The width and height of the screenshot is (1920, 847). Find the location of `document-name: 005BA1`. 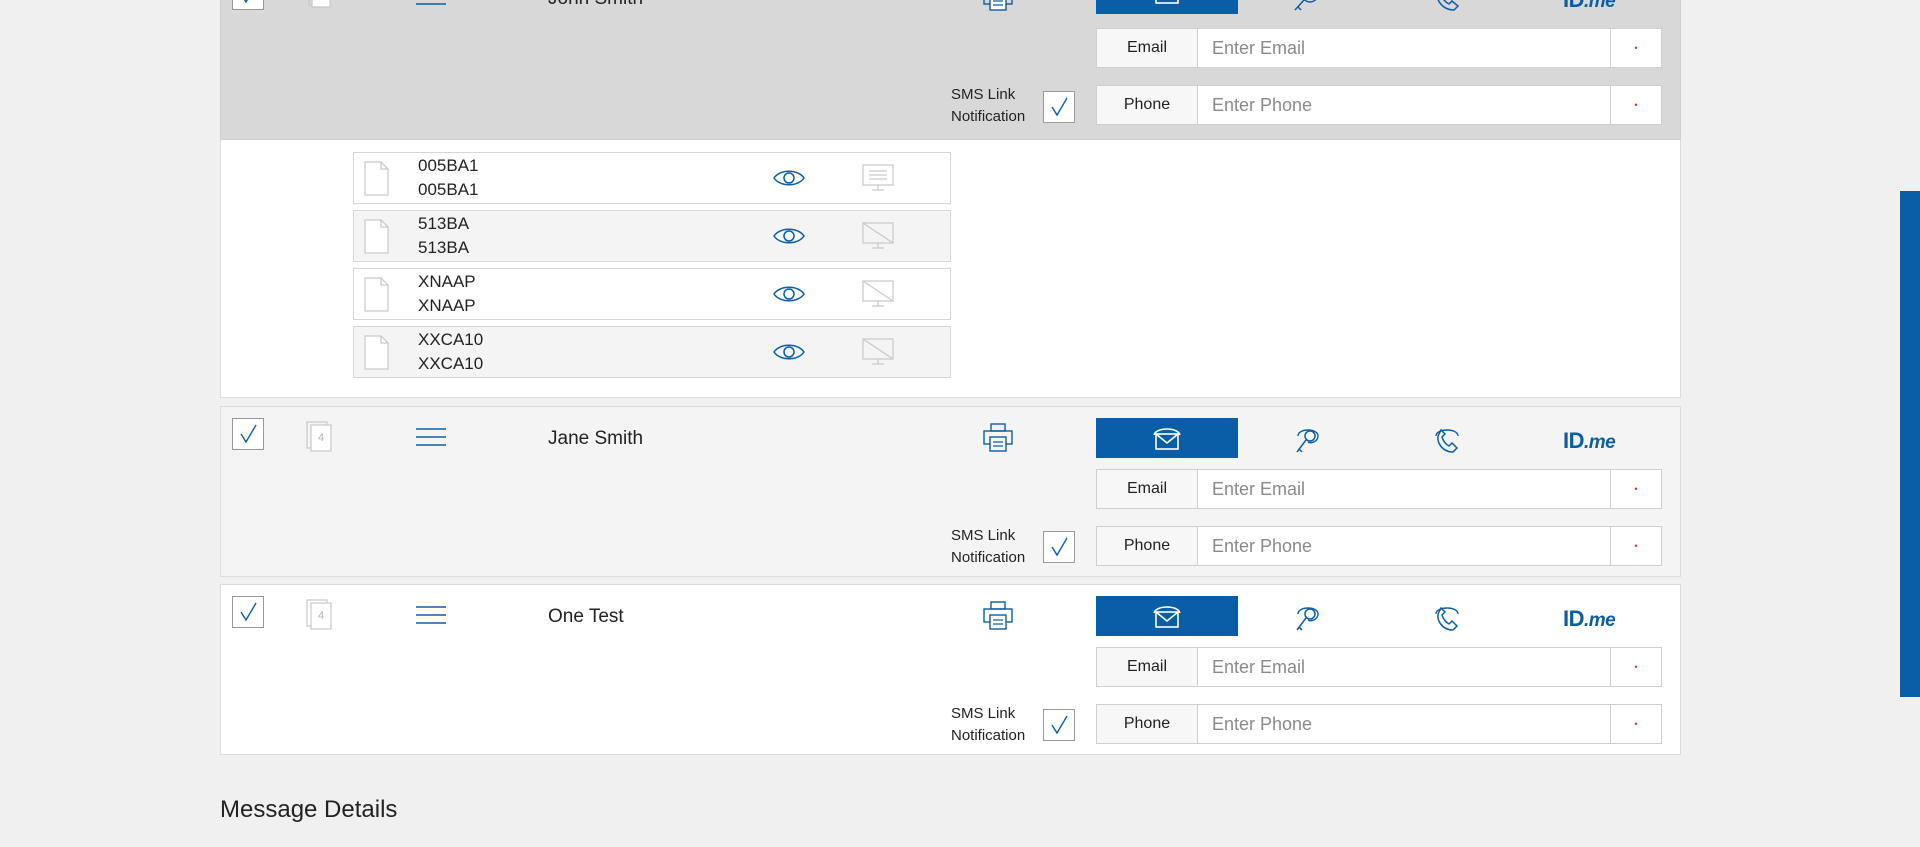

document-name: 005BA1 is located at coordinates (448, 189).